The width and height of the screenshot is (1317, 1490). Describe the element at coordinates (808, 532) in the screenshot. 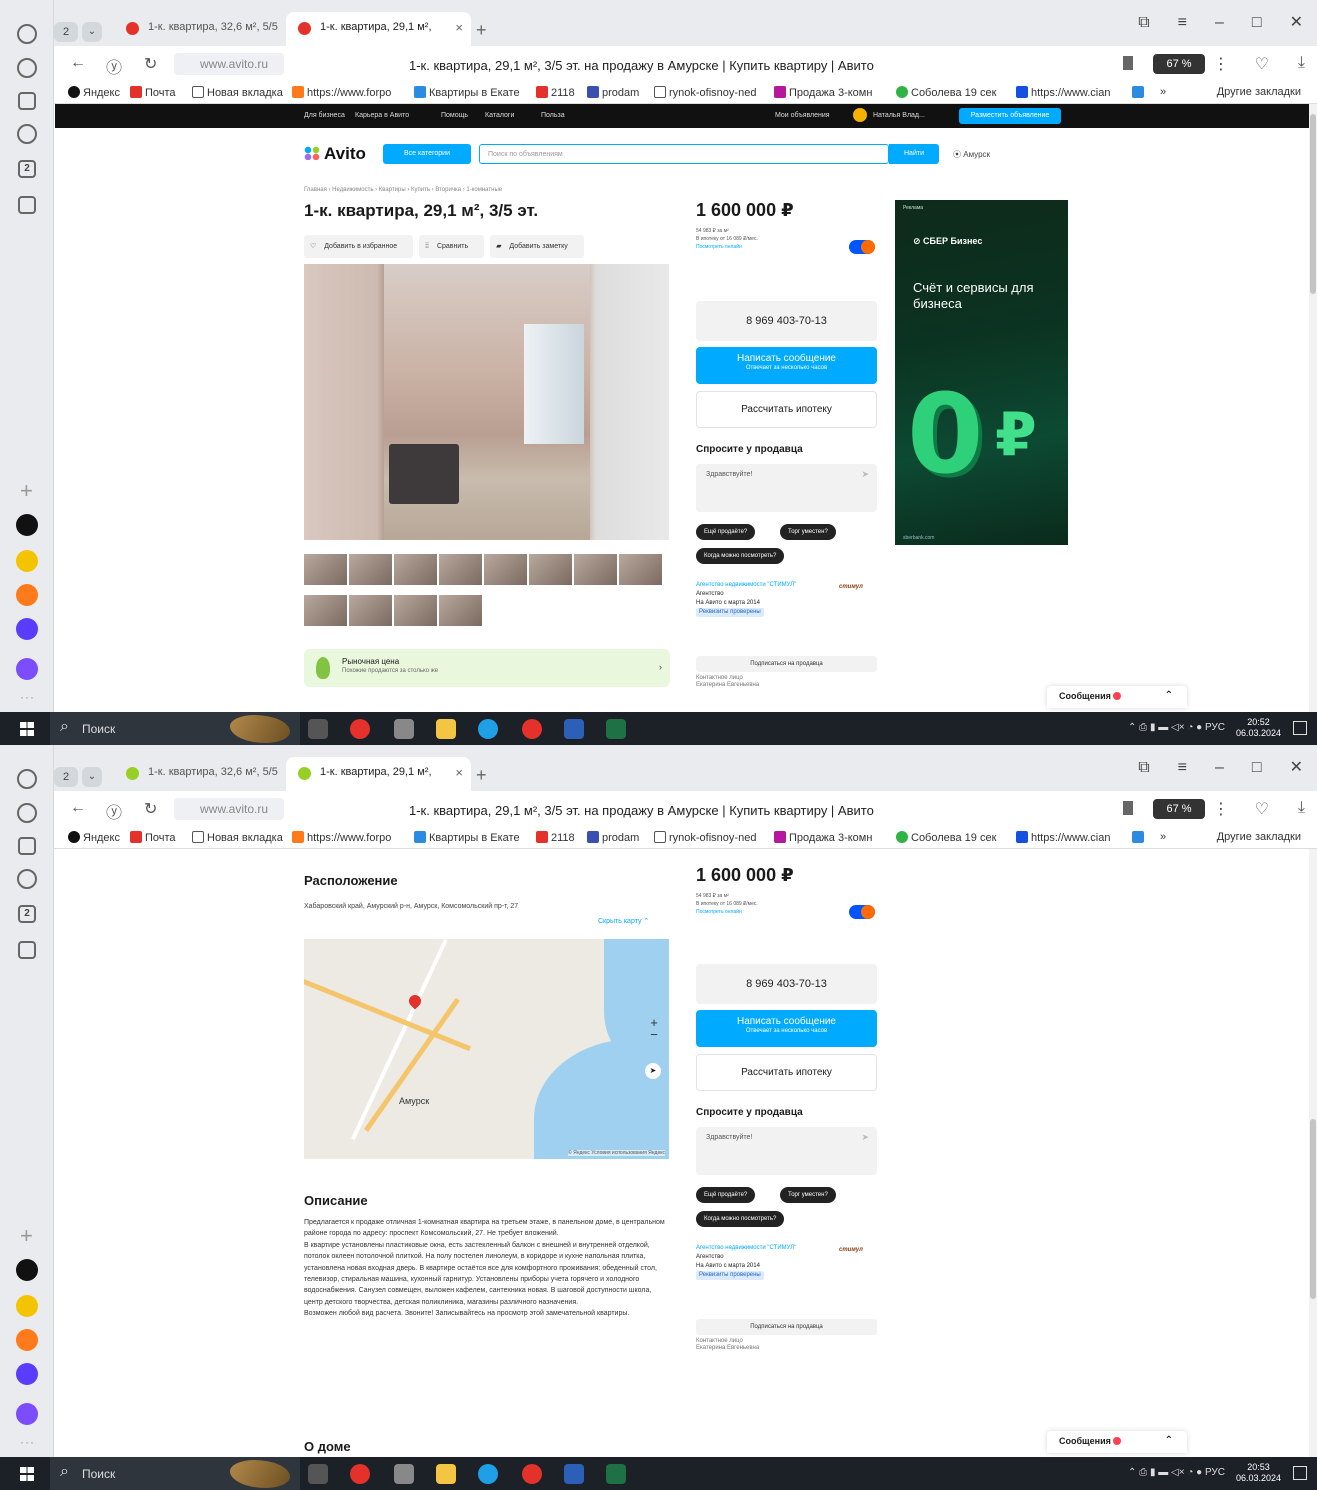

I see `quick-question-chip: Торг уместен?` at that location.